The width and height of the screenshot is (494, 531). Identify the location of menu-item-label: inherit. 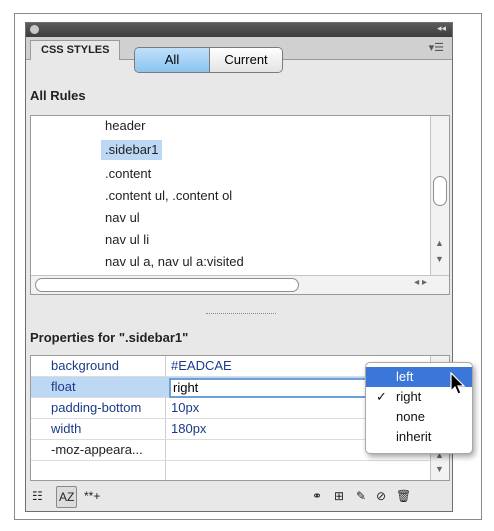
(414, 436).